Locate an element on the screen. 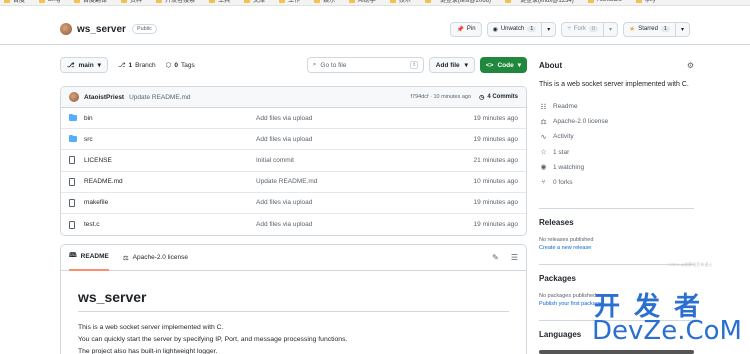 This screenshot has height=354, width=750. pencil-icon: ✎ is located at coordinates (495, 257).